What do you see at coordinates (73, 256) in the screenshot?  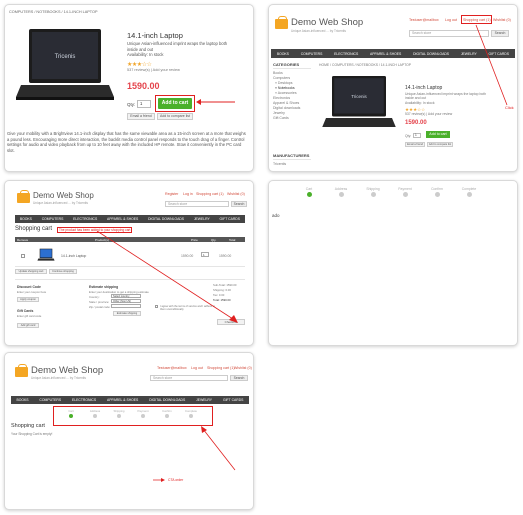 I see `cart-item-name: 14.1-inch Laptop` at bounding box center [73, 256].